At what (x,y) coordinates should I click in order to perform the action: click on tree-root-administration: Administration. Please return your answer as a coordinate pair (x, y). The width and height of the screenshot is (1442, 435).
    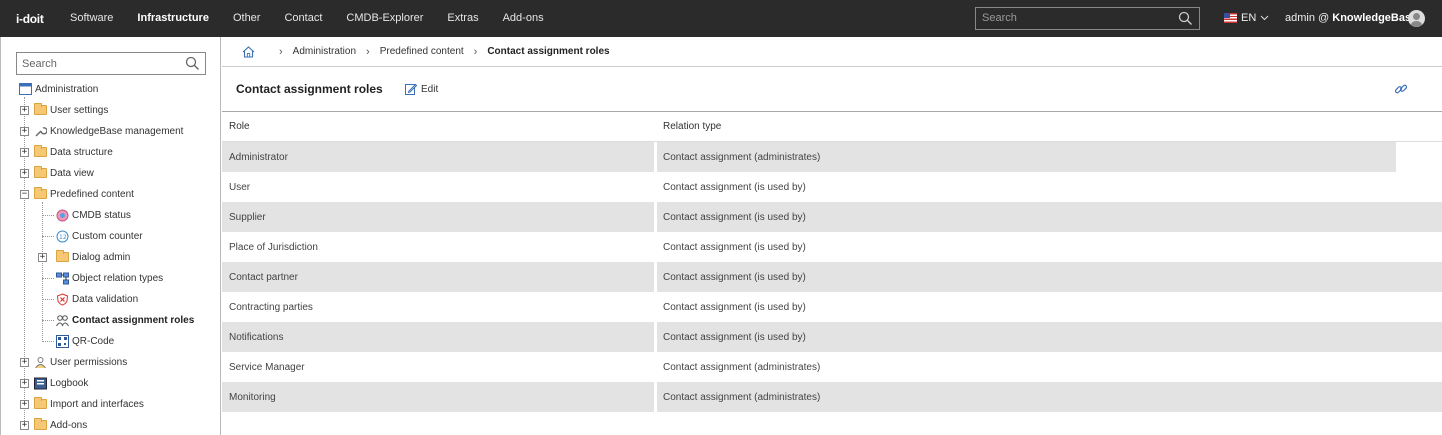
    Looking at the image, I should click on (58, 89).